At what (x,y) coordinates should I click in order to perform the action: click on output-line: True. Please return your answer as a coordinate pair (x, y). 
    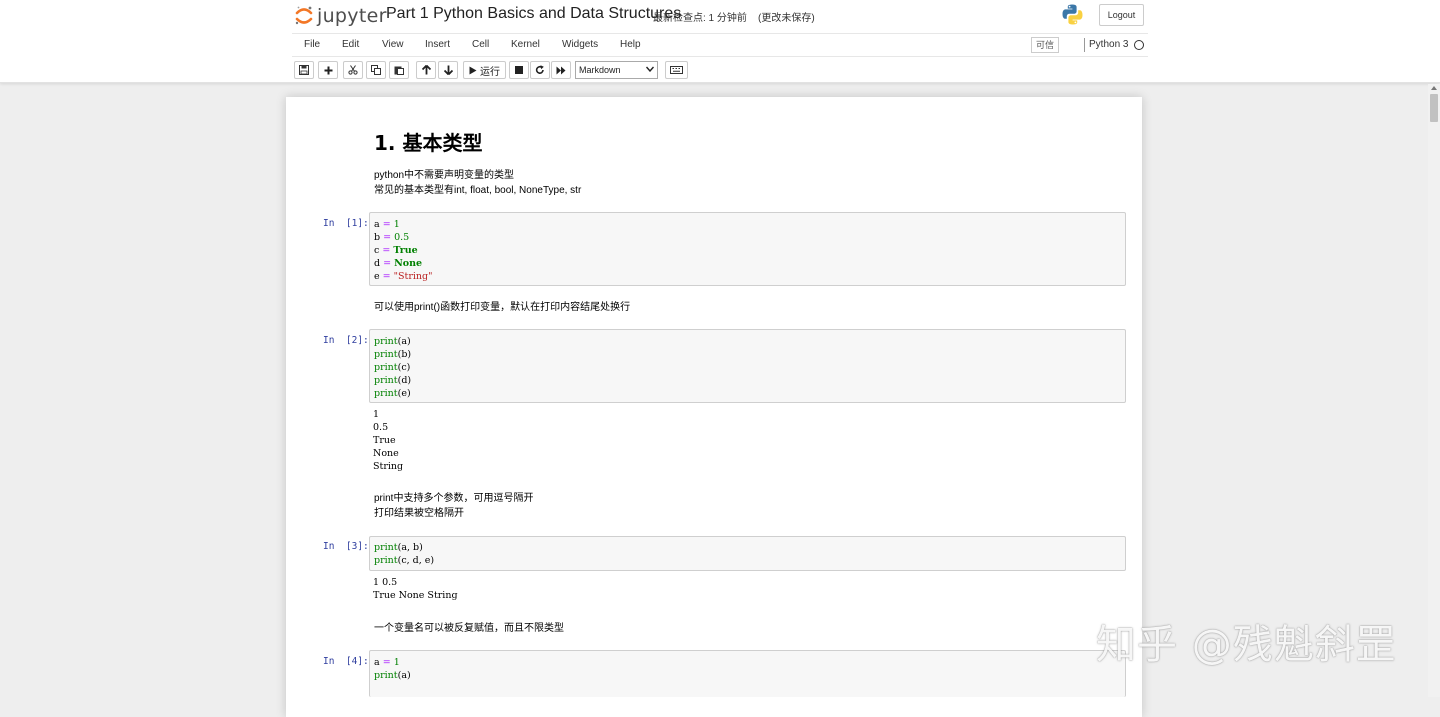
    Looking at the image, I should click on (384, 440).